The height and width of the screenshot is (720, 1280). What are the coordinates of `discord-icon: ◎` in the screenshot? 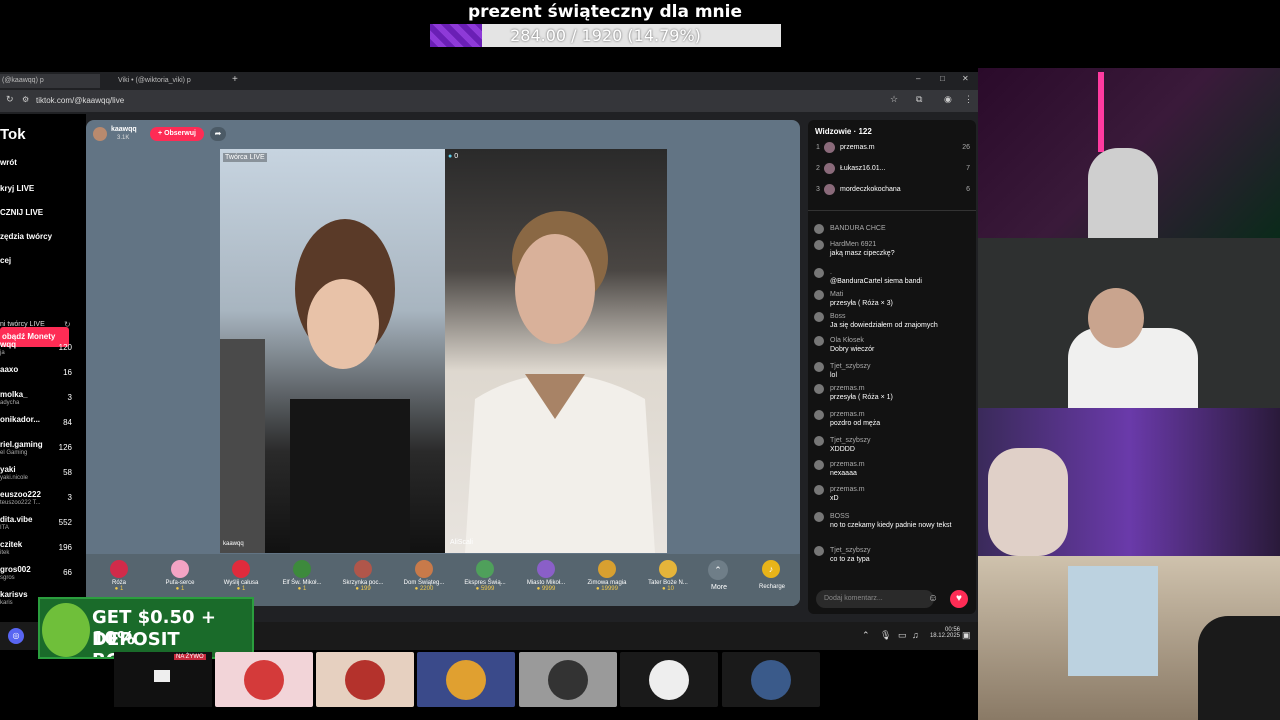 It's located at (16, 636).